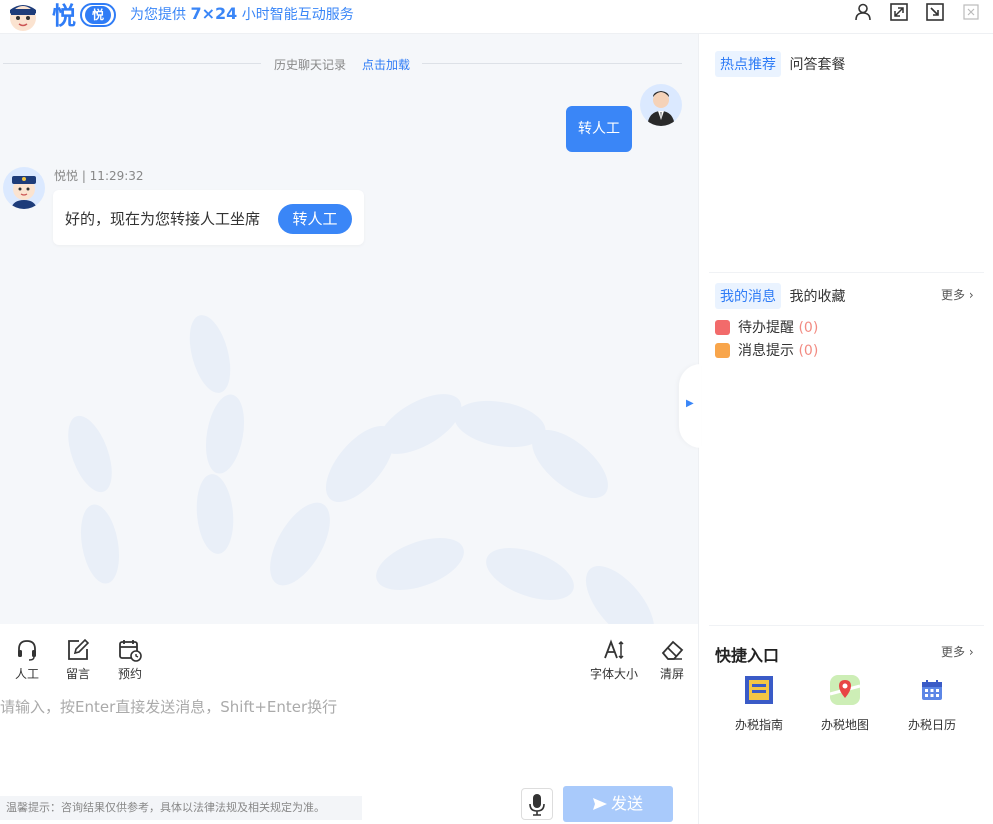 Image resolution: width=993 pixels, height=824 pixels. What do you see at coordinates (932, 703) in the screenshot?
I see `quick-item-calendar: 办税日历` at bounding box center [932, 703].